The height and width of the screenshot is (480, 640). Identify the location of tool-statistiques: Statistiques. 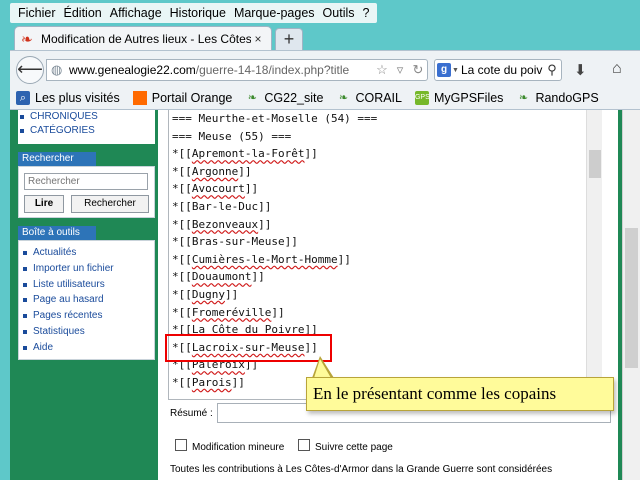
(86, 332).